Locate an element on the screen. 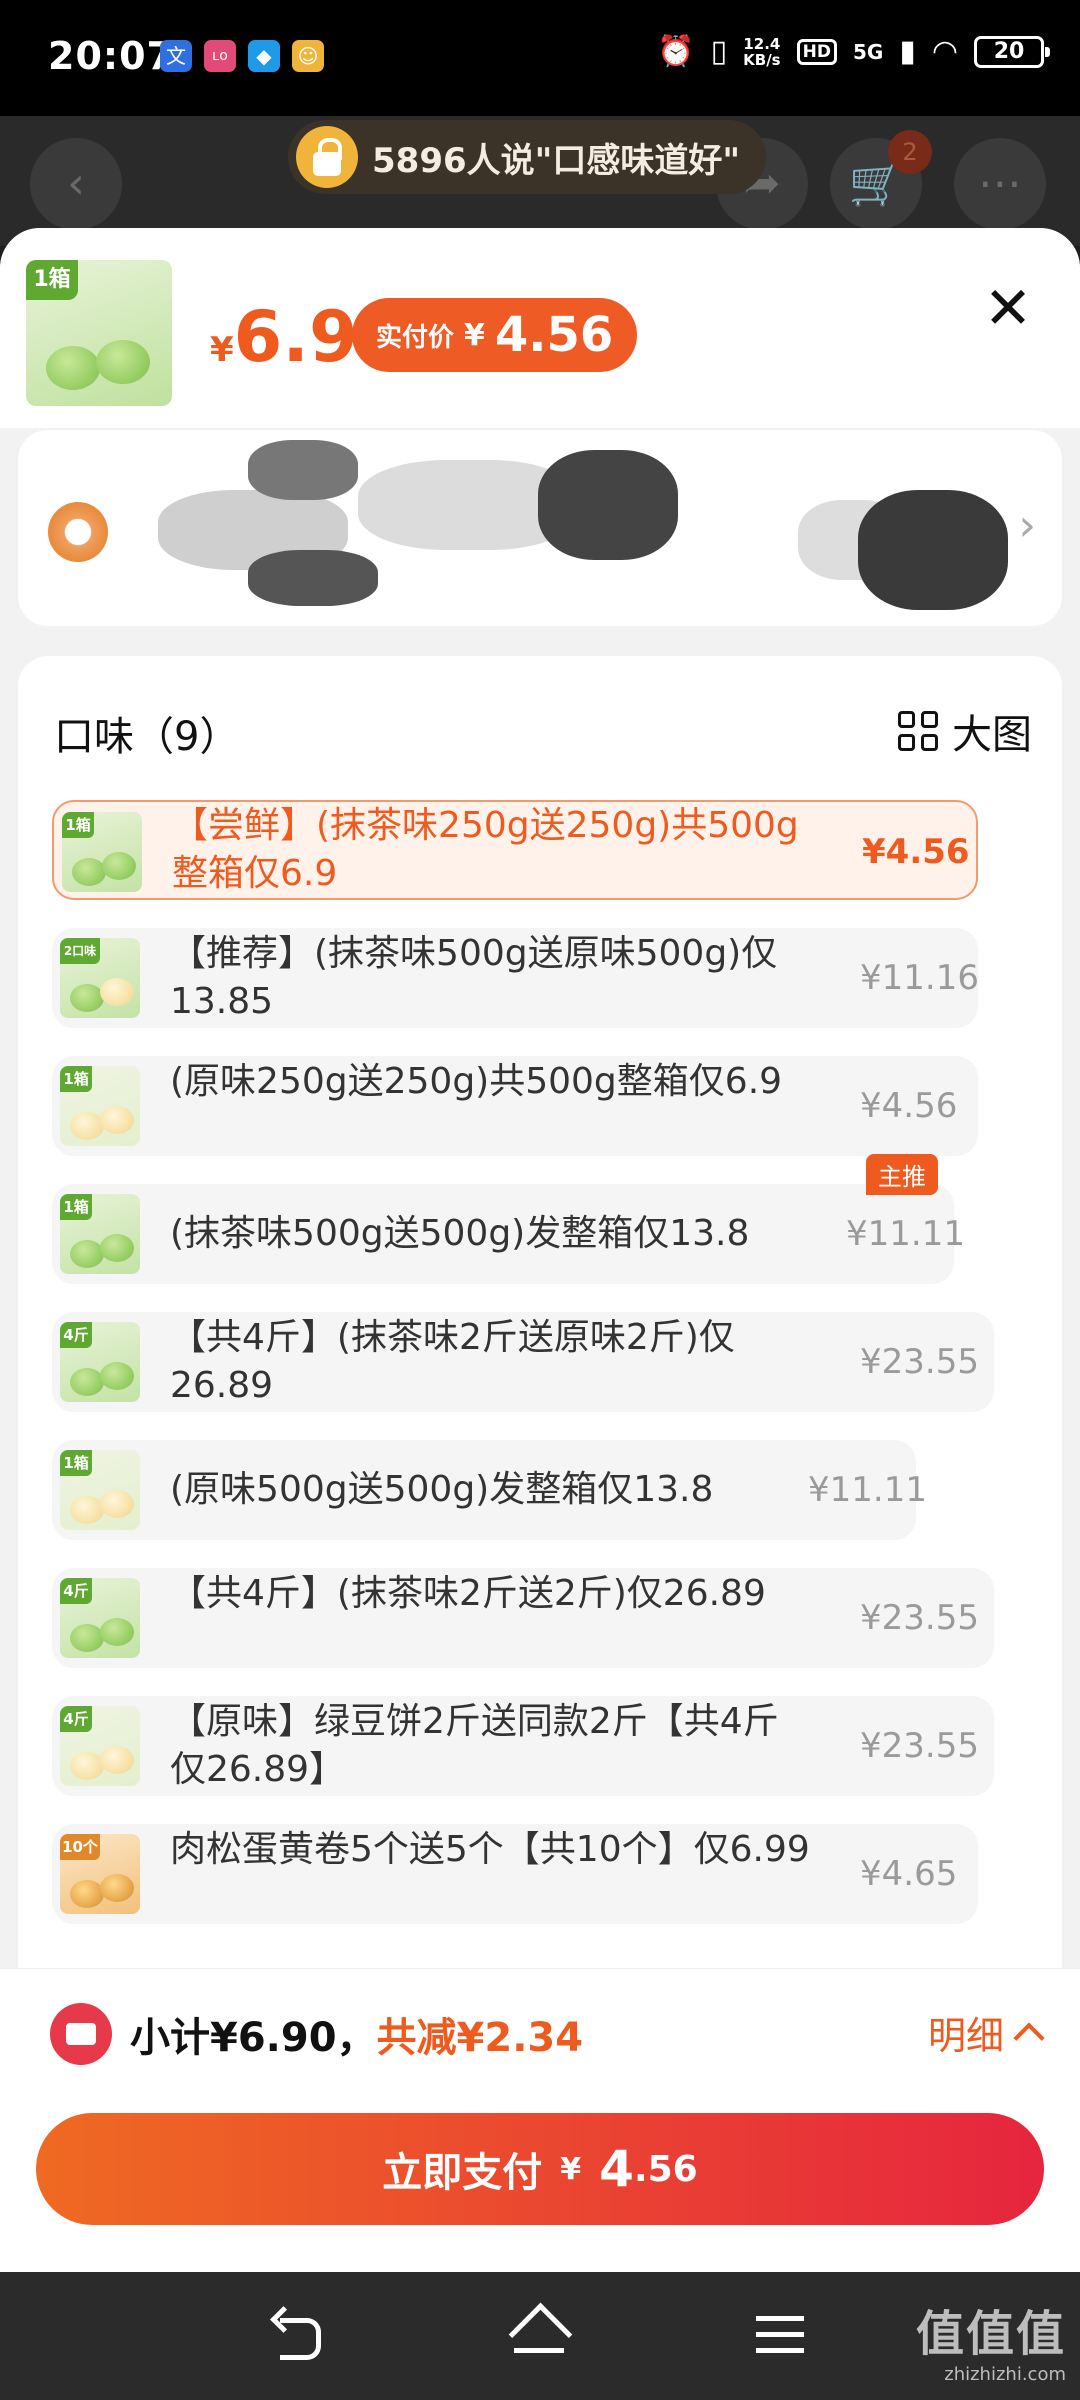  option-label: 【共4斤】(抹茶味2斤送原味2斤)仅26.89 is located at coordinates (452, 1361).